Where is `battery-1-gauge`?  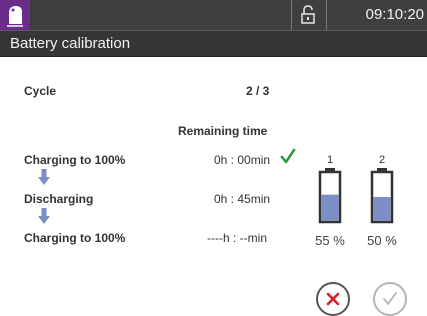
battery-1-gauge is located at coordinates (330, 196).